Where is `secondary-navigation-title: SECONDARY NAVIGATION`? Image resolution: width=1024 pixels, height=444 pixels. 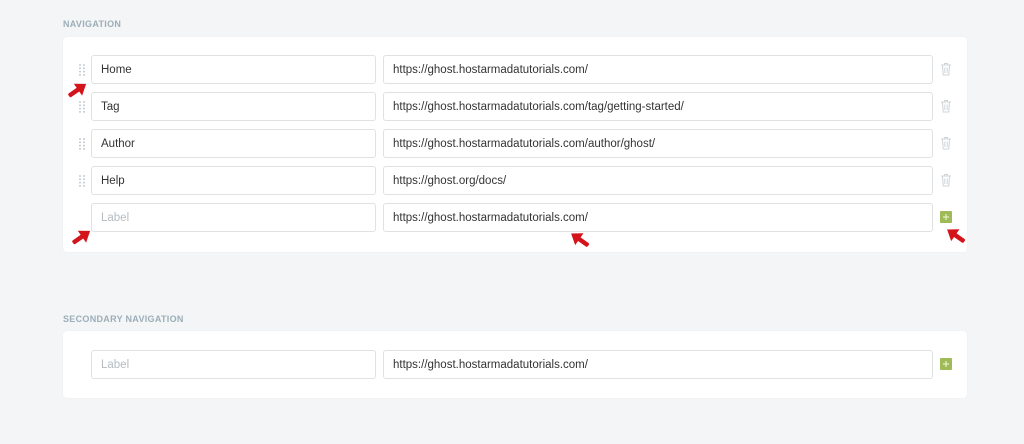 secondary-navigation-title: SECONDARY NAVIGATION is located at coordinates (123, 319).